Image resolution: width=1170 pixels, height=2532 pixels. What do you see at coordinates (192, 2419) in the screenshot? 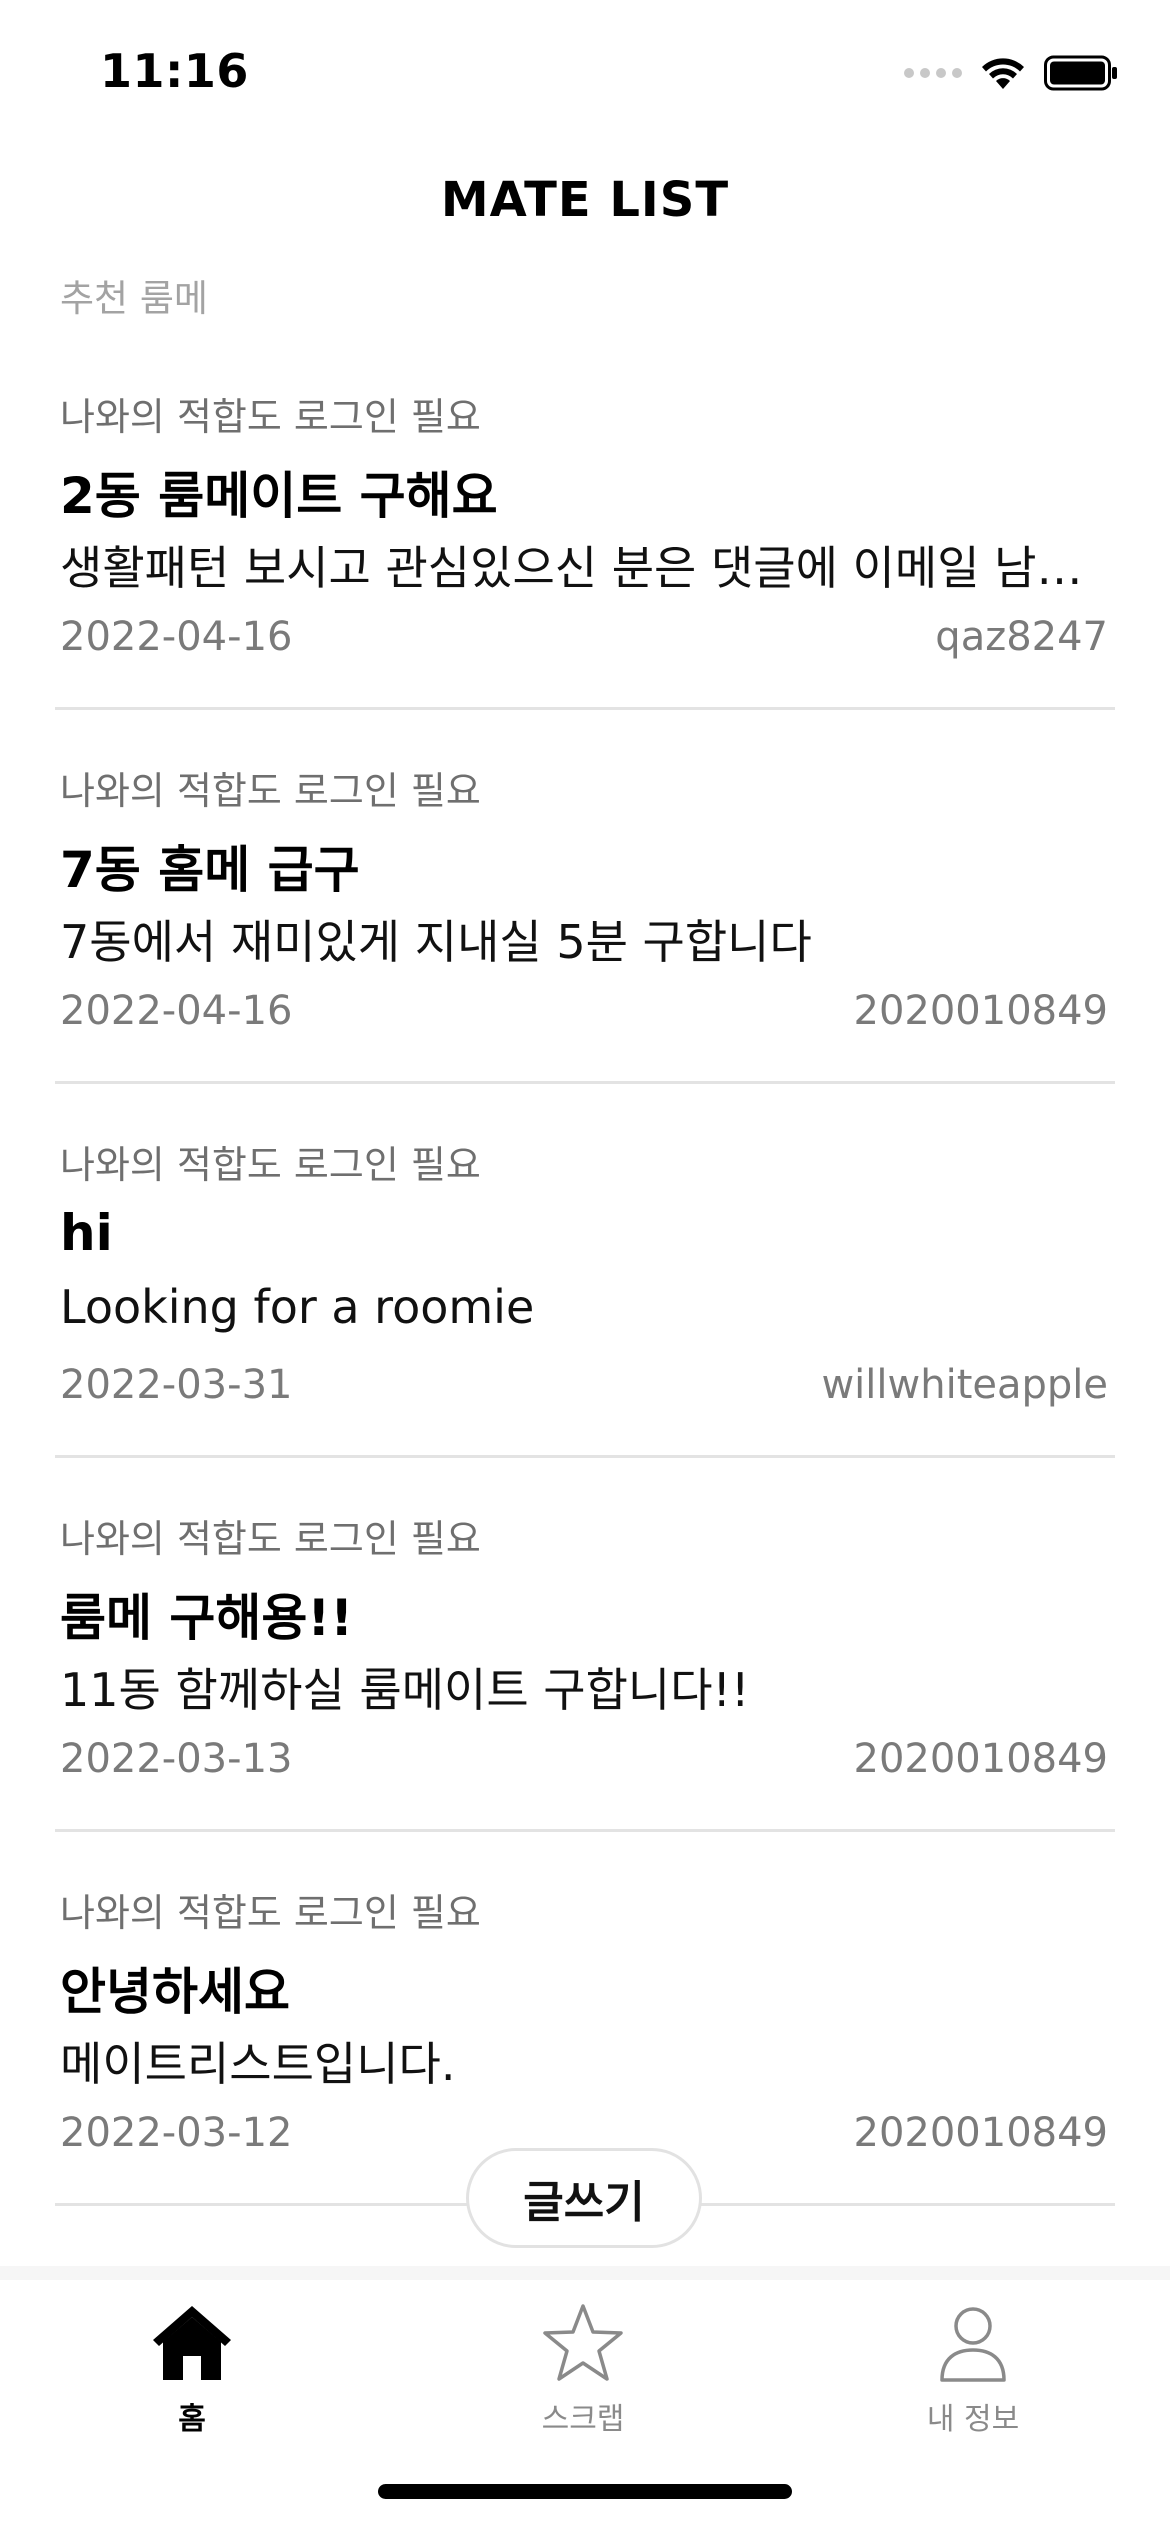
I see `tab-home-label: 홈` at bounding box center [192, 2419].